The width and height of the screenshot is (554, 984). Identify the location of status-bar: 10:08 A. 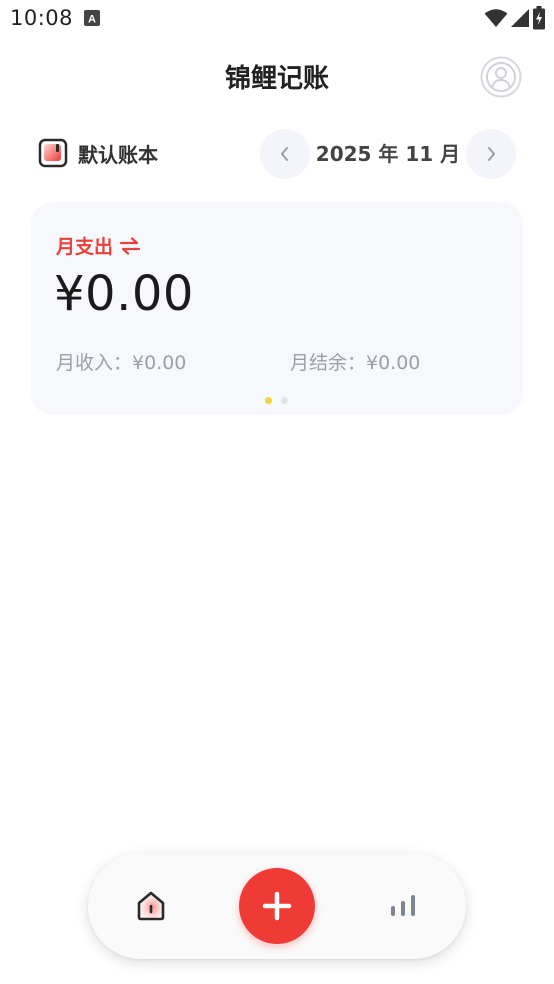
(277, 19).